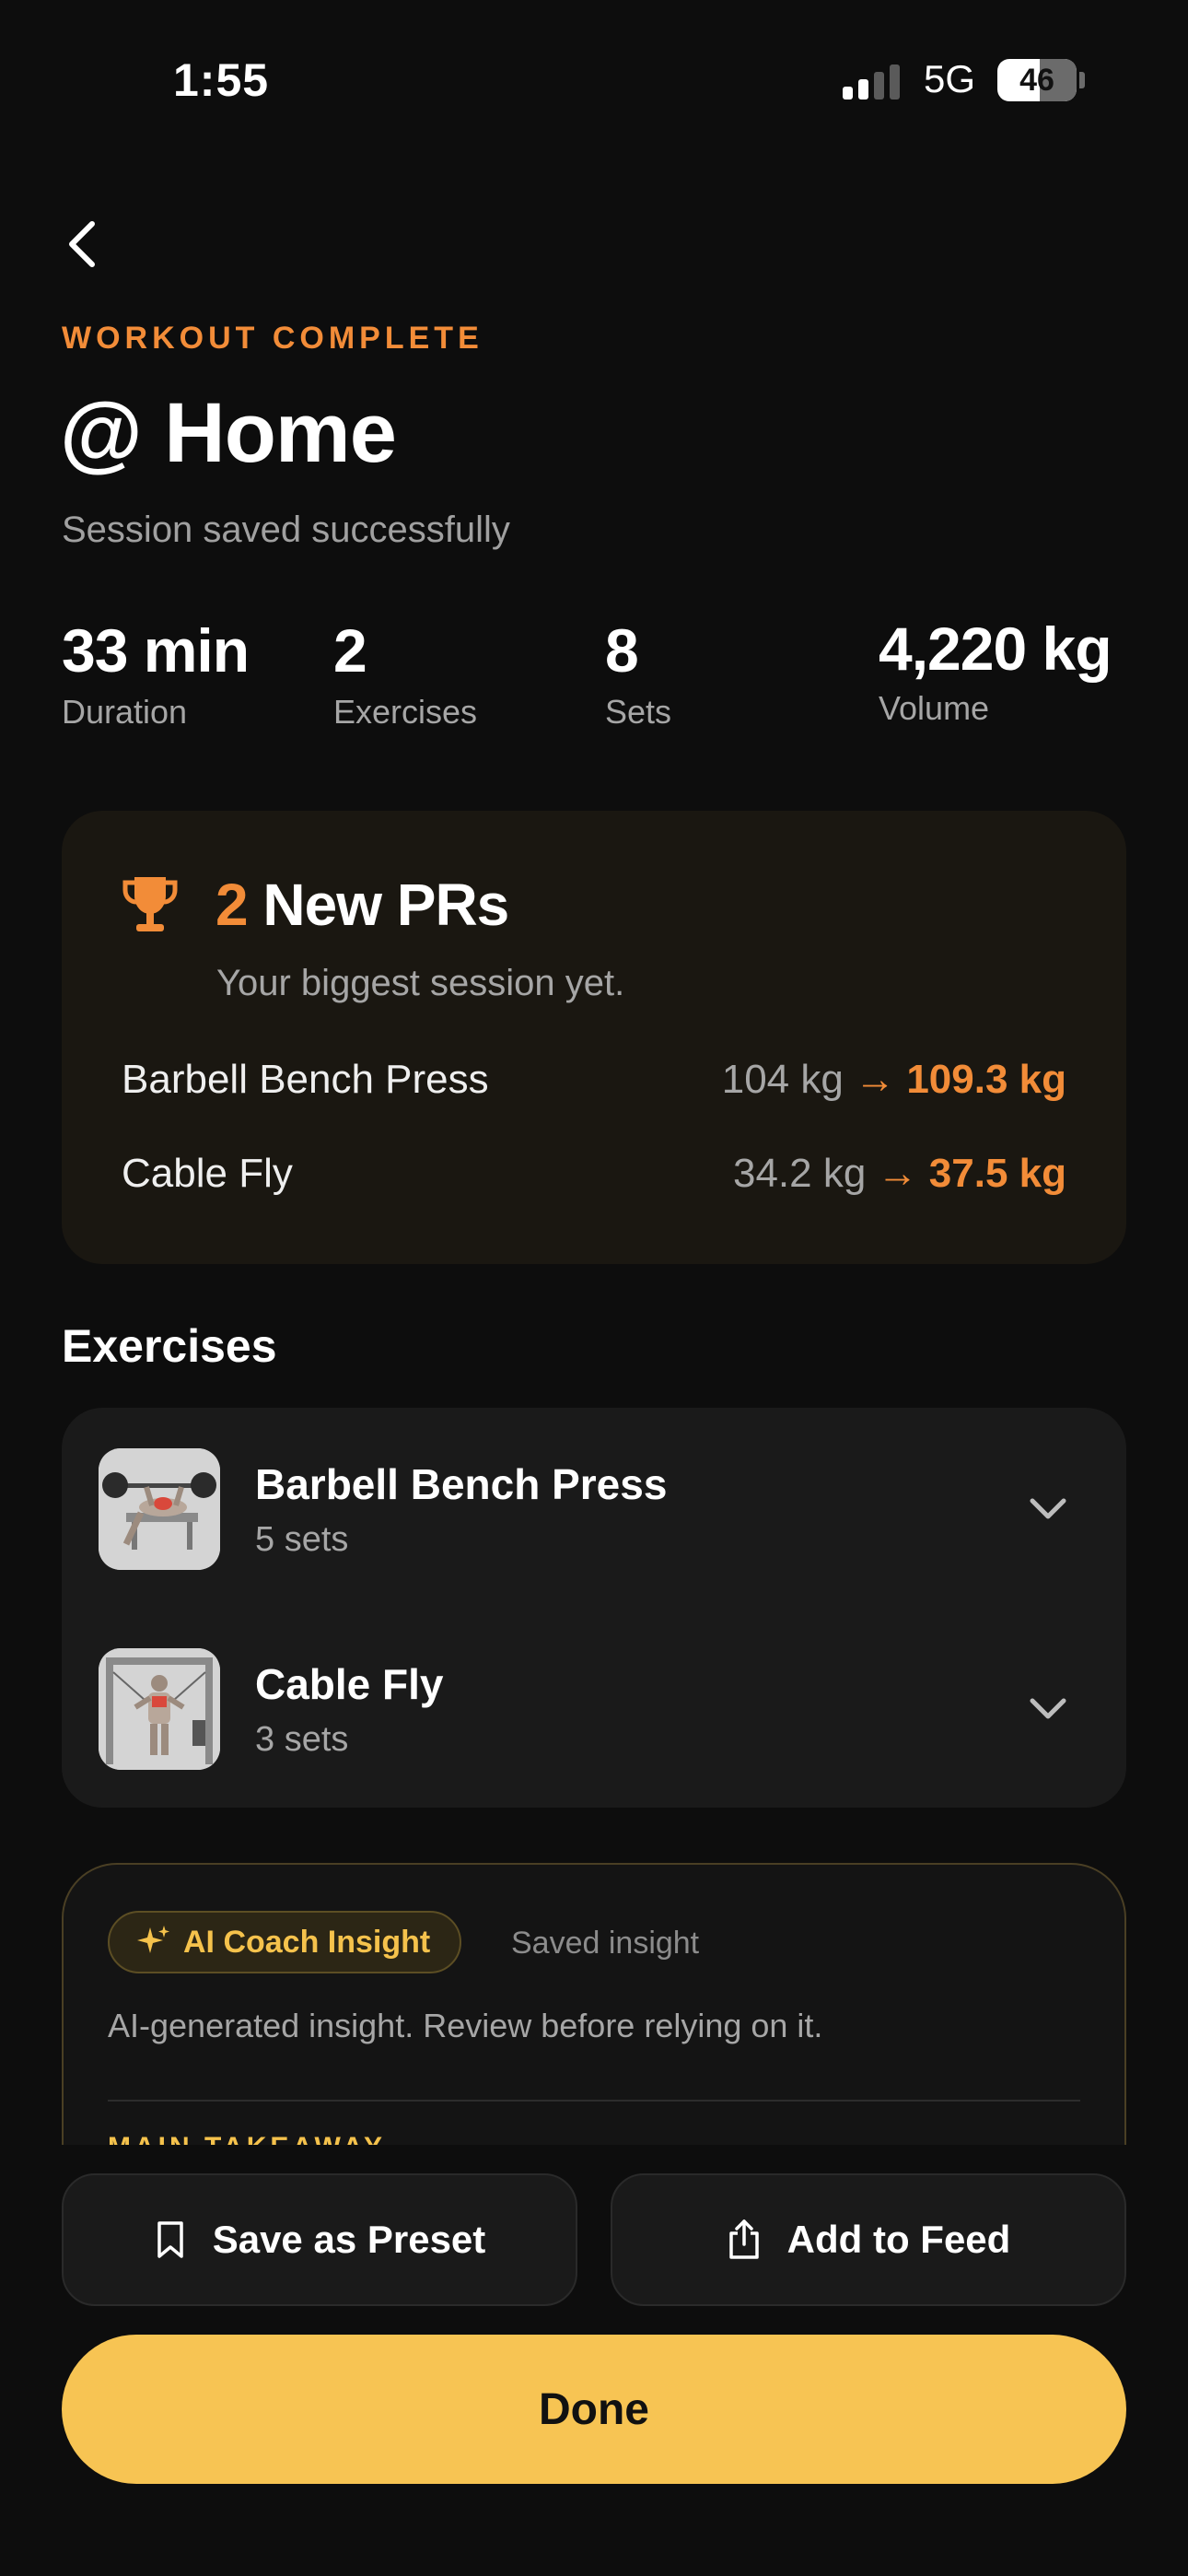 The image size is (1188, 2576). I want to click on exercises-section-title: Exercises, so click(169, 1346).